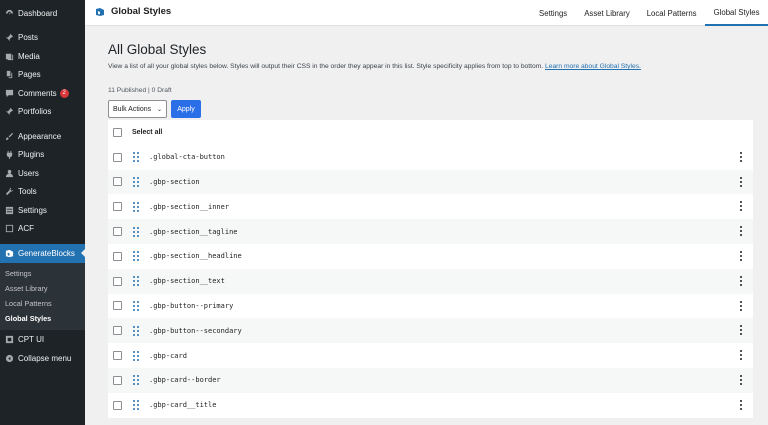  I want to click on menu-label: Appearance, so click(40, 136).